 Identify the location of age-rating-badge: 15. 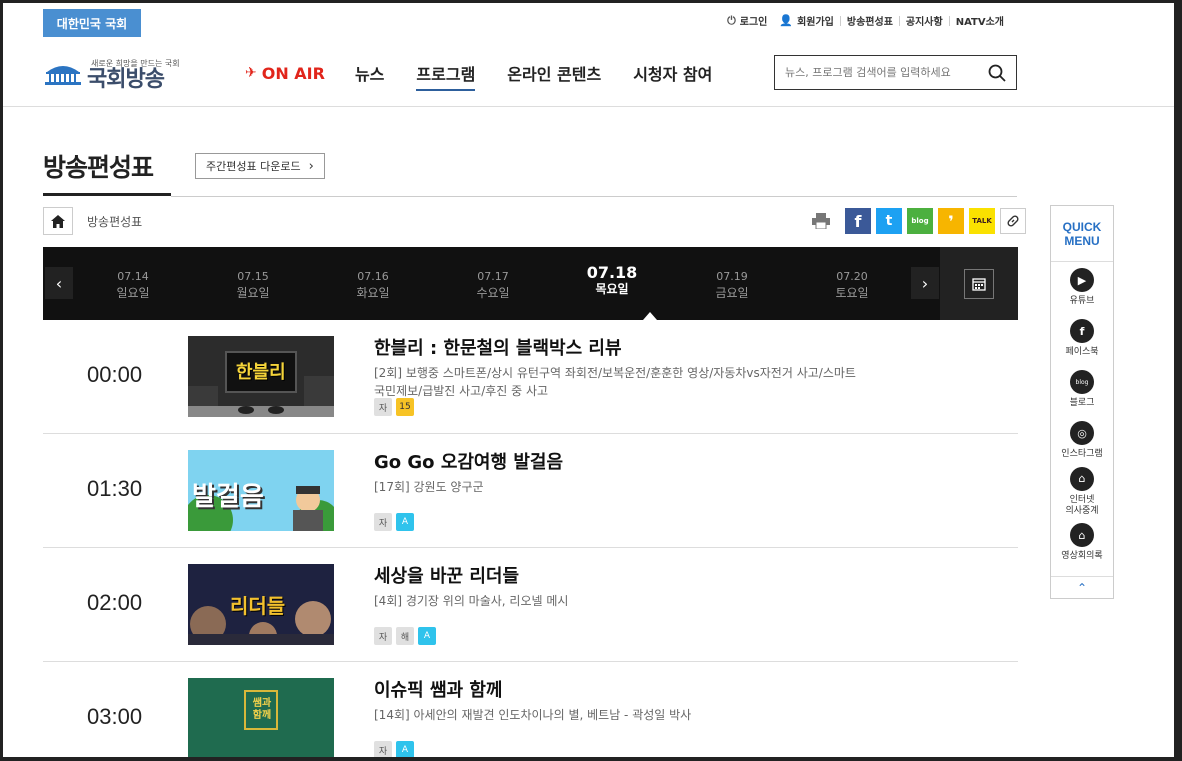
(405, 407).